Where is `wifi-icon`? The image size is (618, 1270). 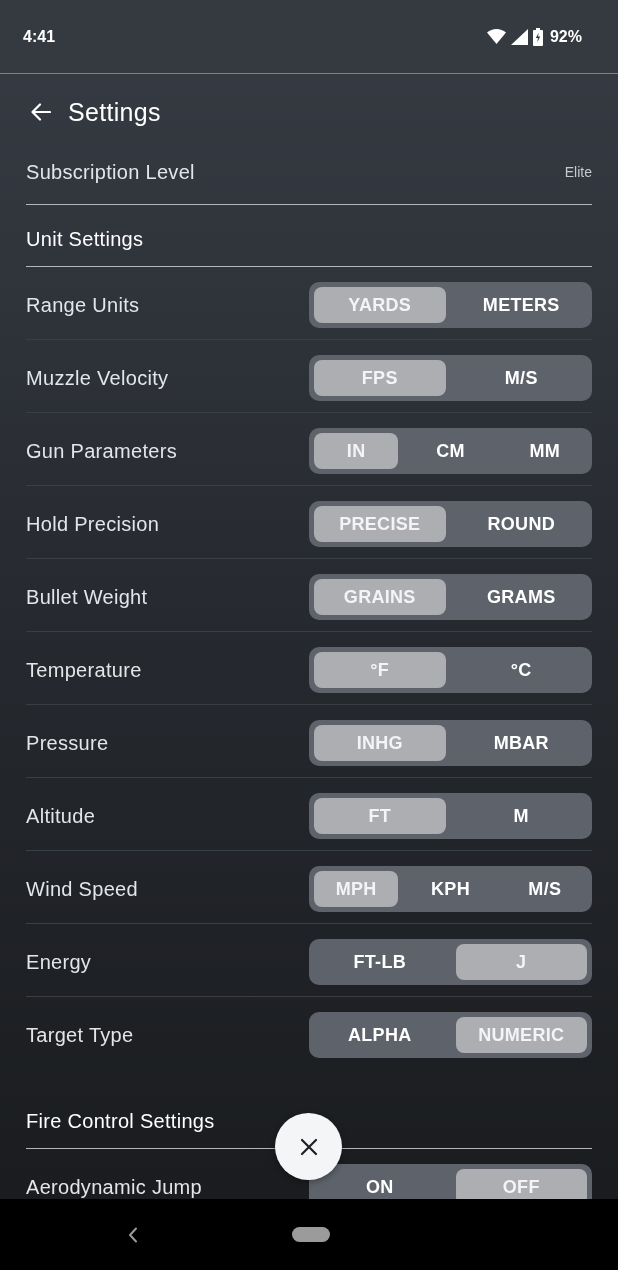
wifi-icon is located at coordinates (496, 36).